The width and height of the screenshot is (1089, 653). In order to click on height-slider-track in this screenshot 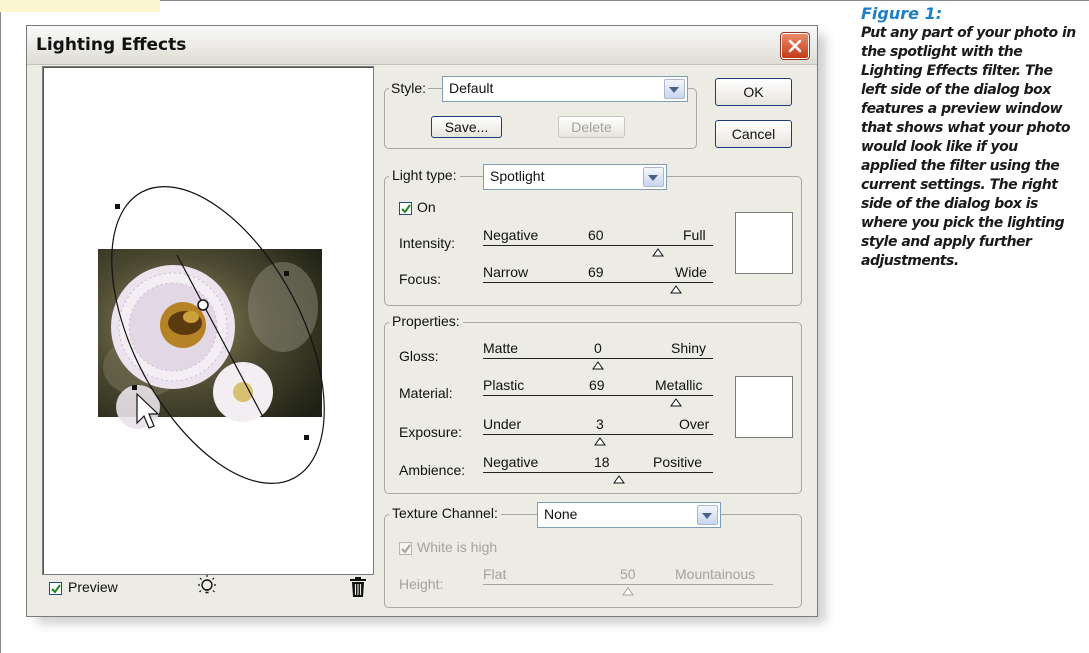, I will do `click(628, 584)`.